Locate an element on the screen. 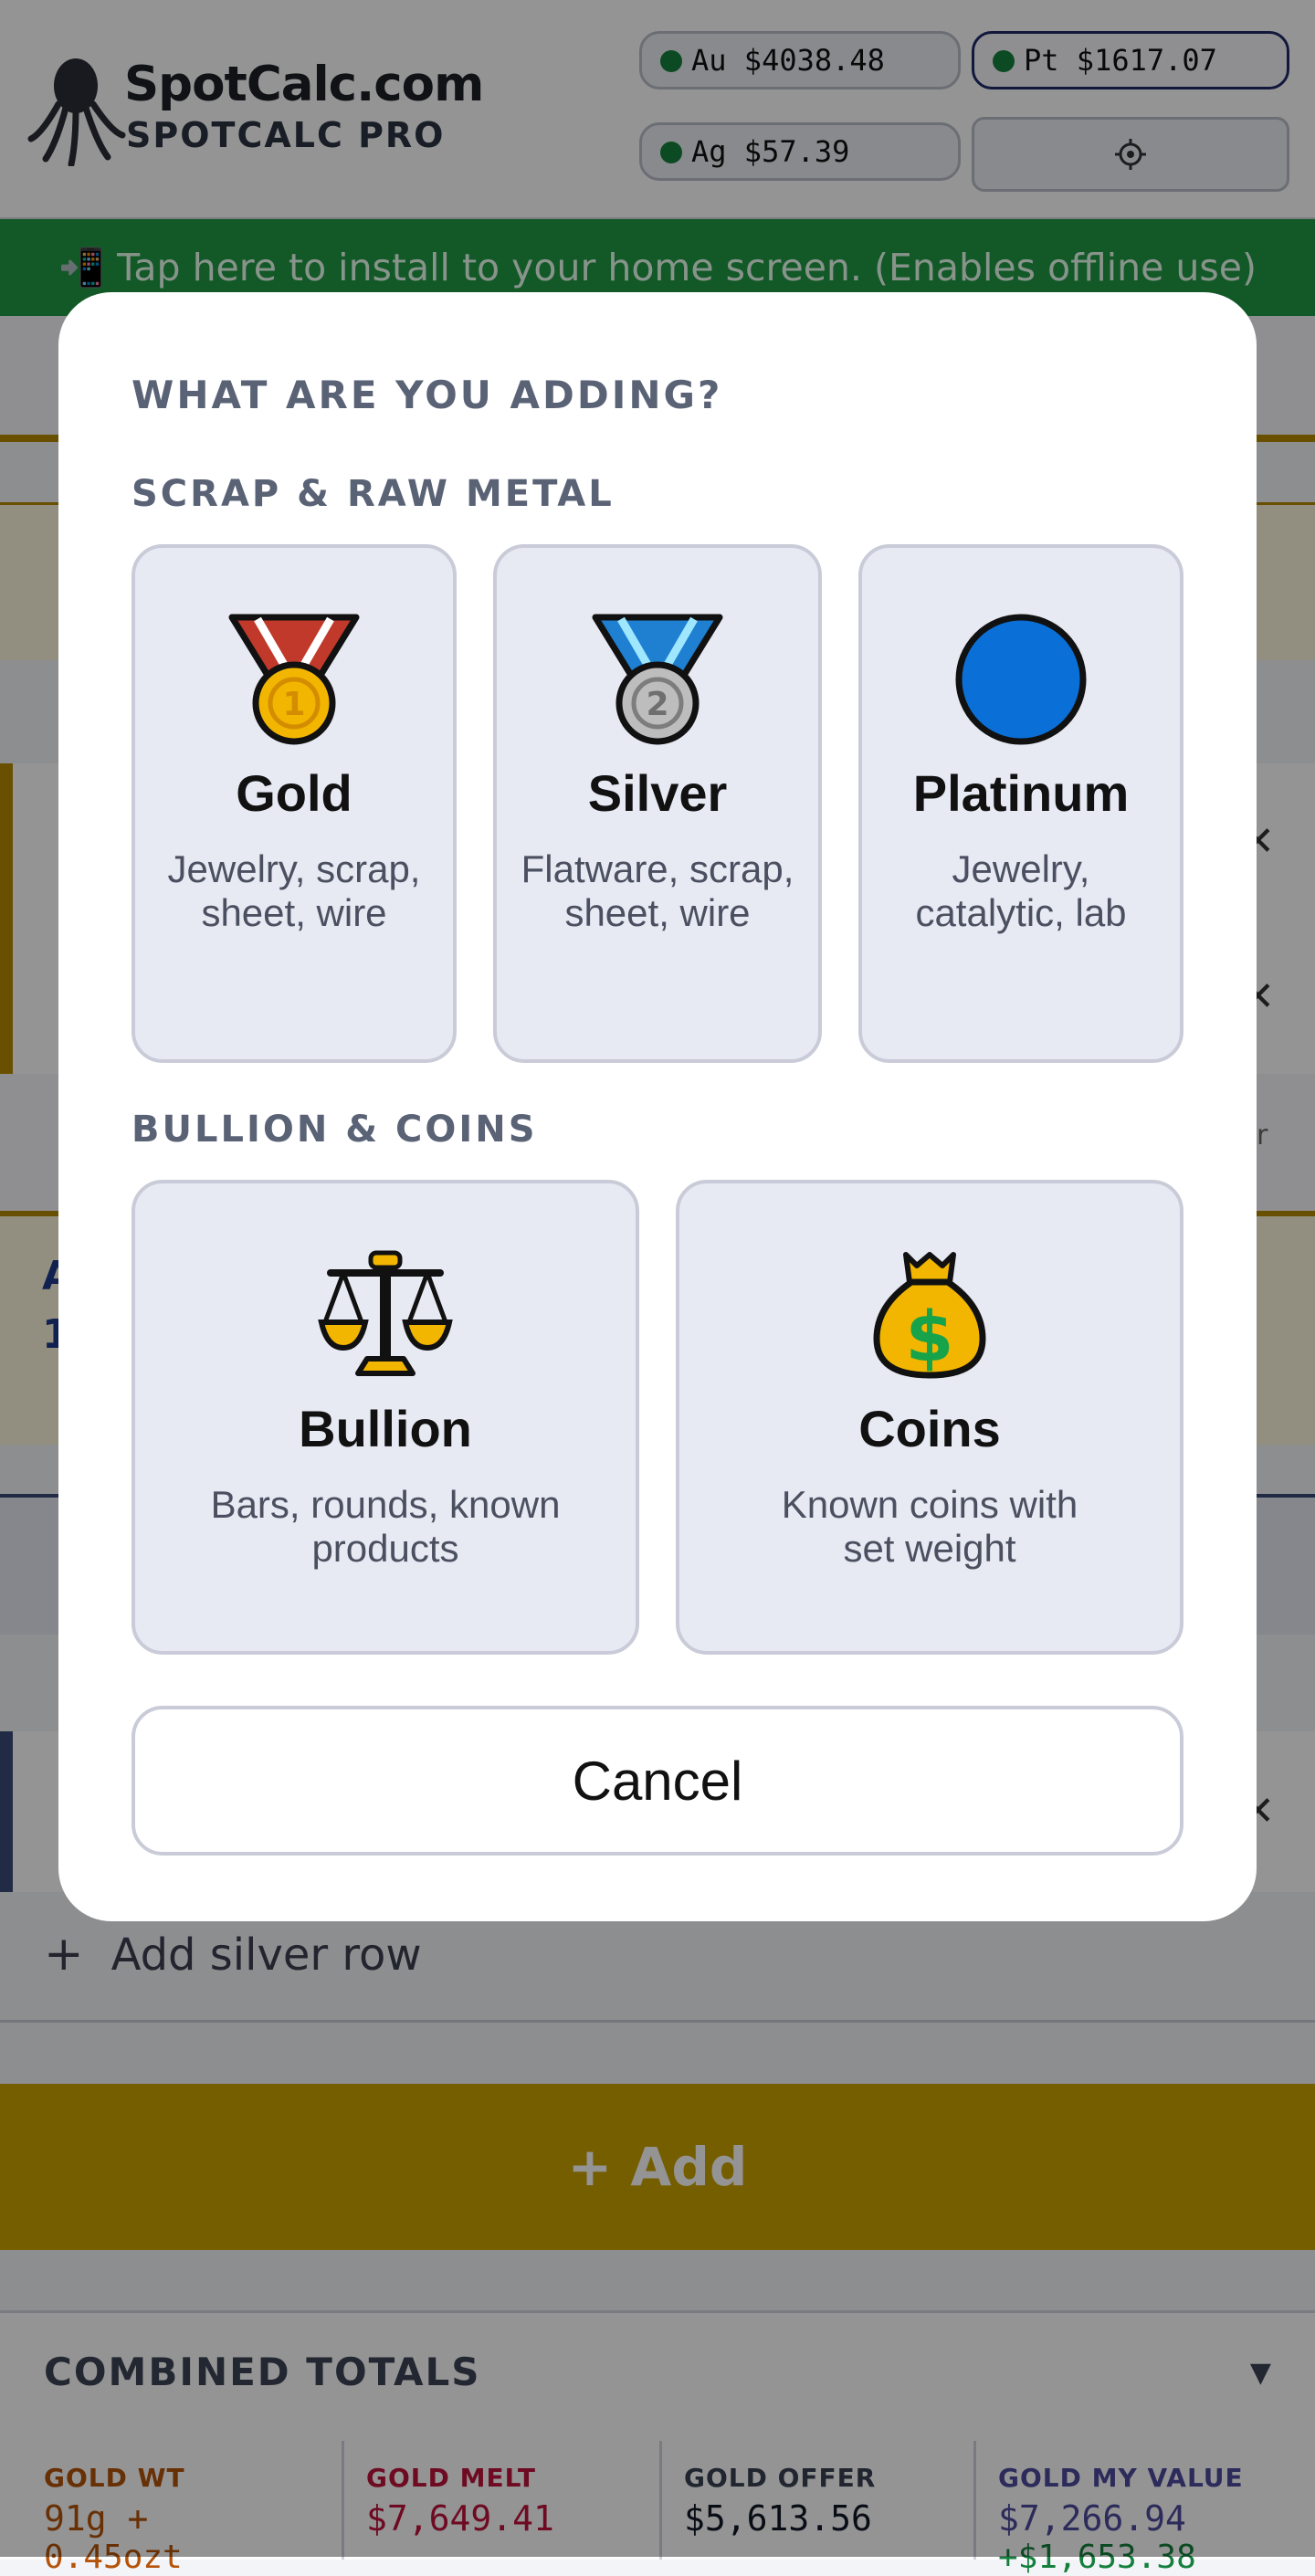 The image size is (1315, 2576). card-description: Jewelry, scrap, sheet, wire is located at coordinates (294, 890).